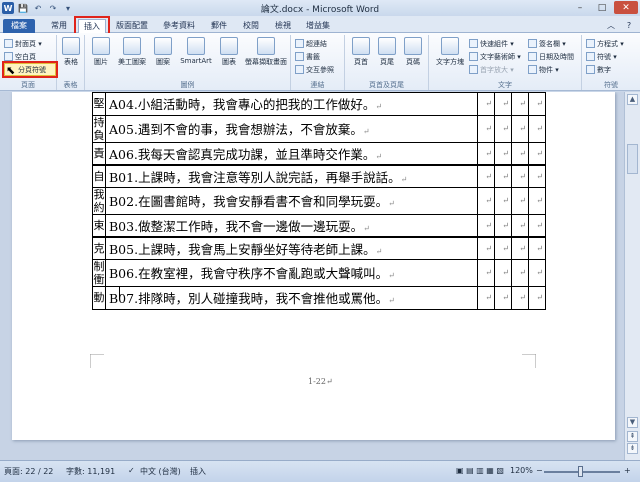 This screenshot has width=640, height=482. Describe the element at coordinates (71, 52) in the screenshot. I see `table-button: 表格` at that location.